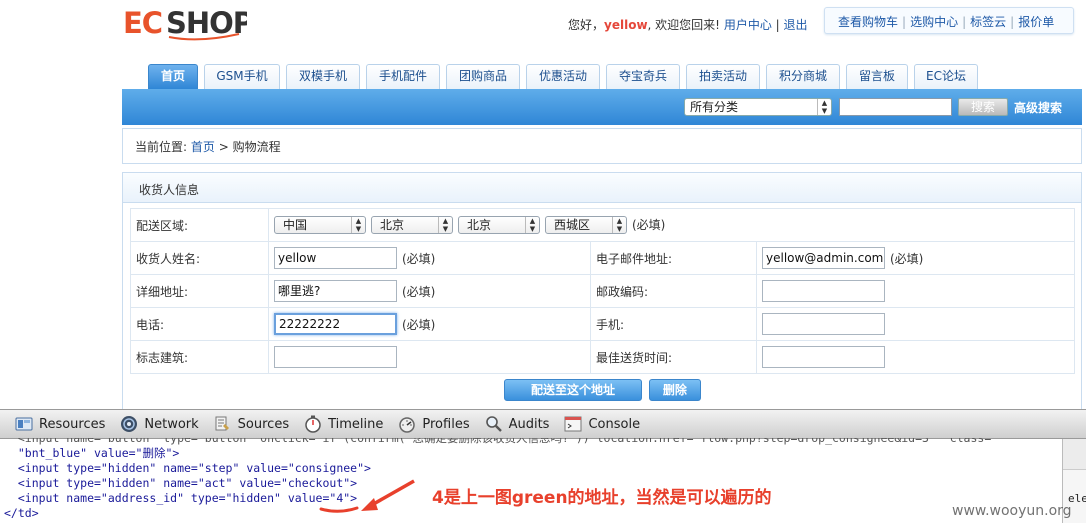 The width and height of the screenshot is (1086, 523). I want to click on profiles-gauge-icon, so click(407, 425).